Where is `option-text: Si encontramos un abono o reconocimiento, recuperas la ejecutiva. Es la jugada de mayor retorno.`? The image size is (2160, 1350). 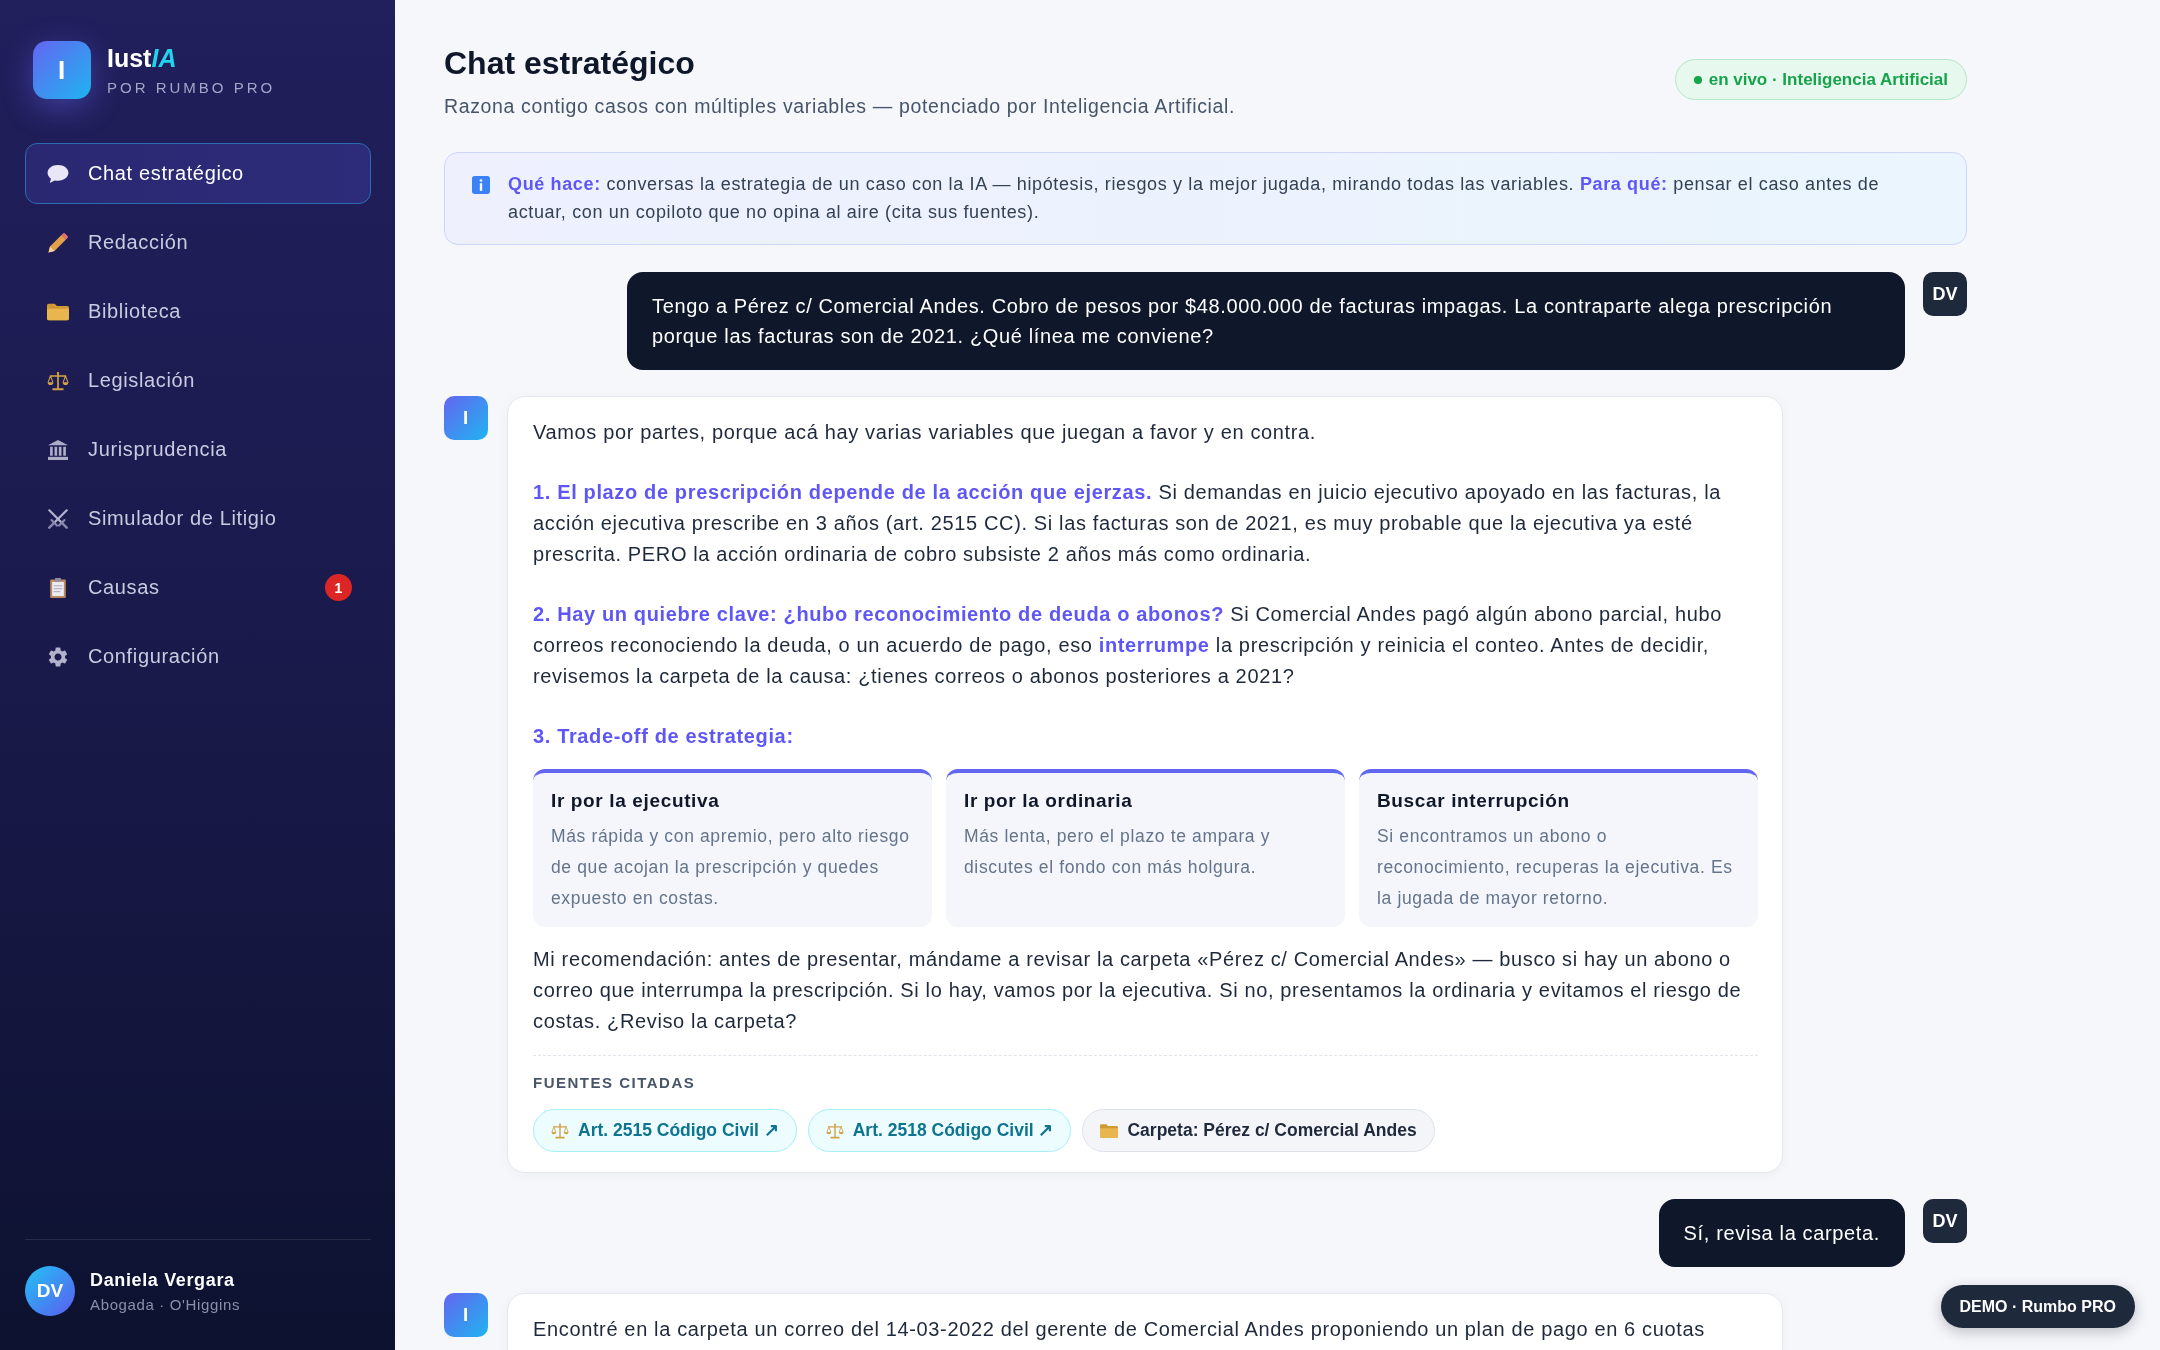
option-text: Si encontramos un abono o reconocimiento, recuperas la ejecutiva. Es la jugada de mayor retorno. is located at coordinates (1555, 867).